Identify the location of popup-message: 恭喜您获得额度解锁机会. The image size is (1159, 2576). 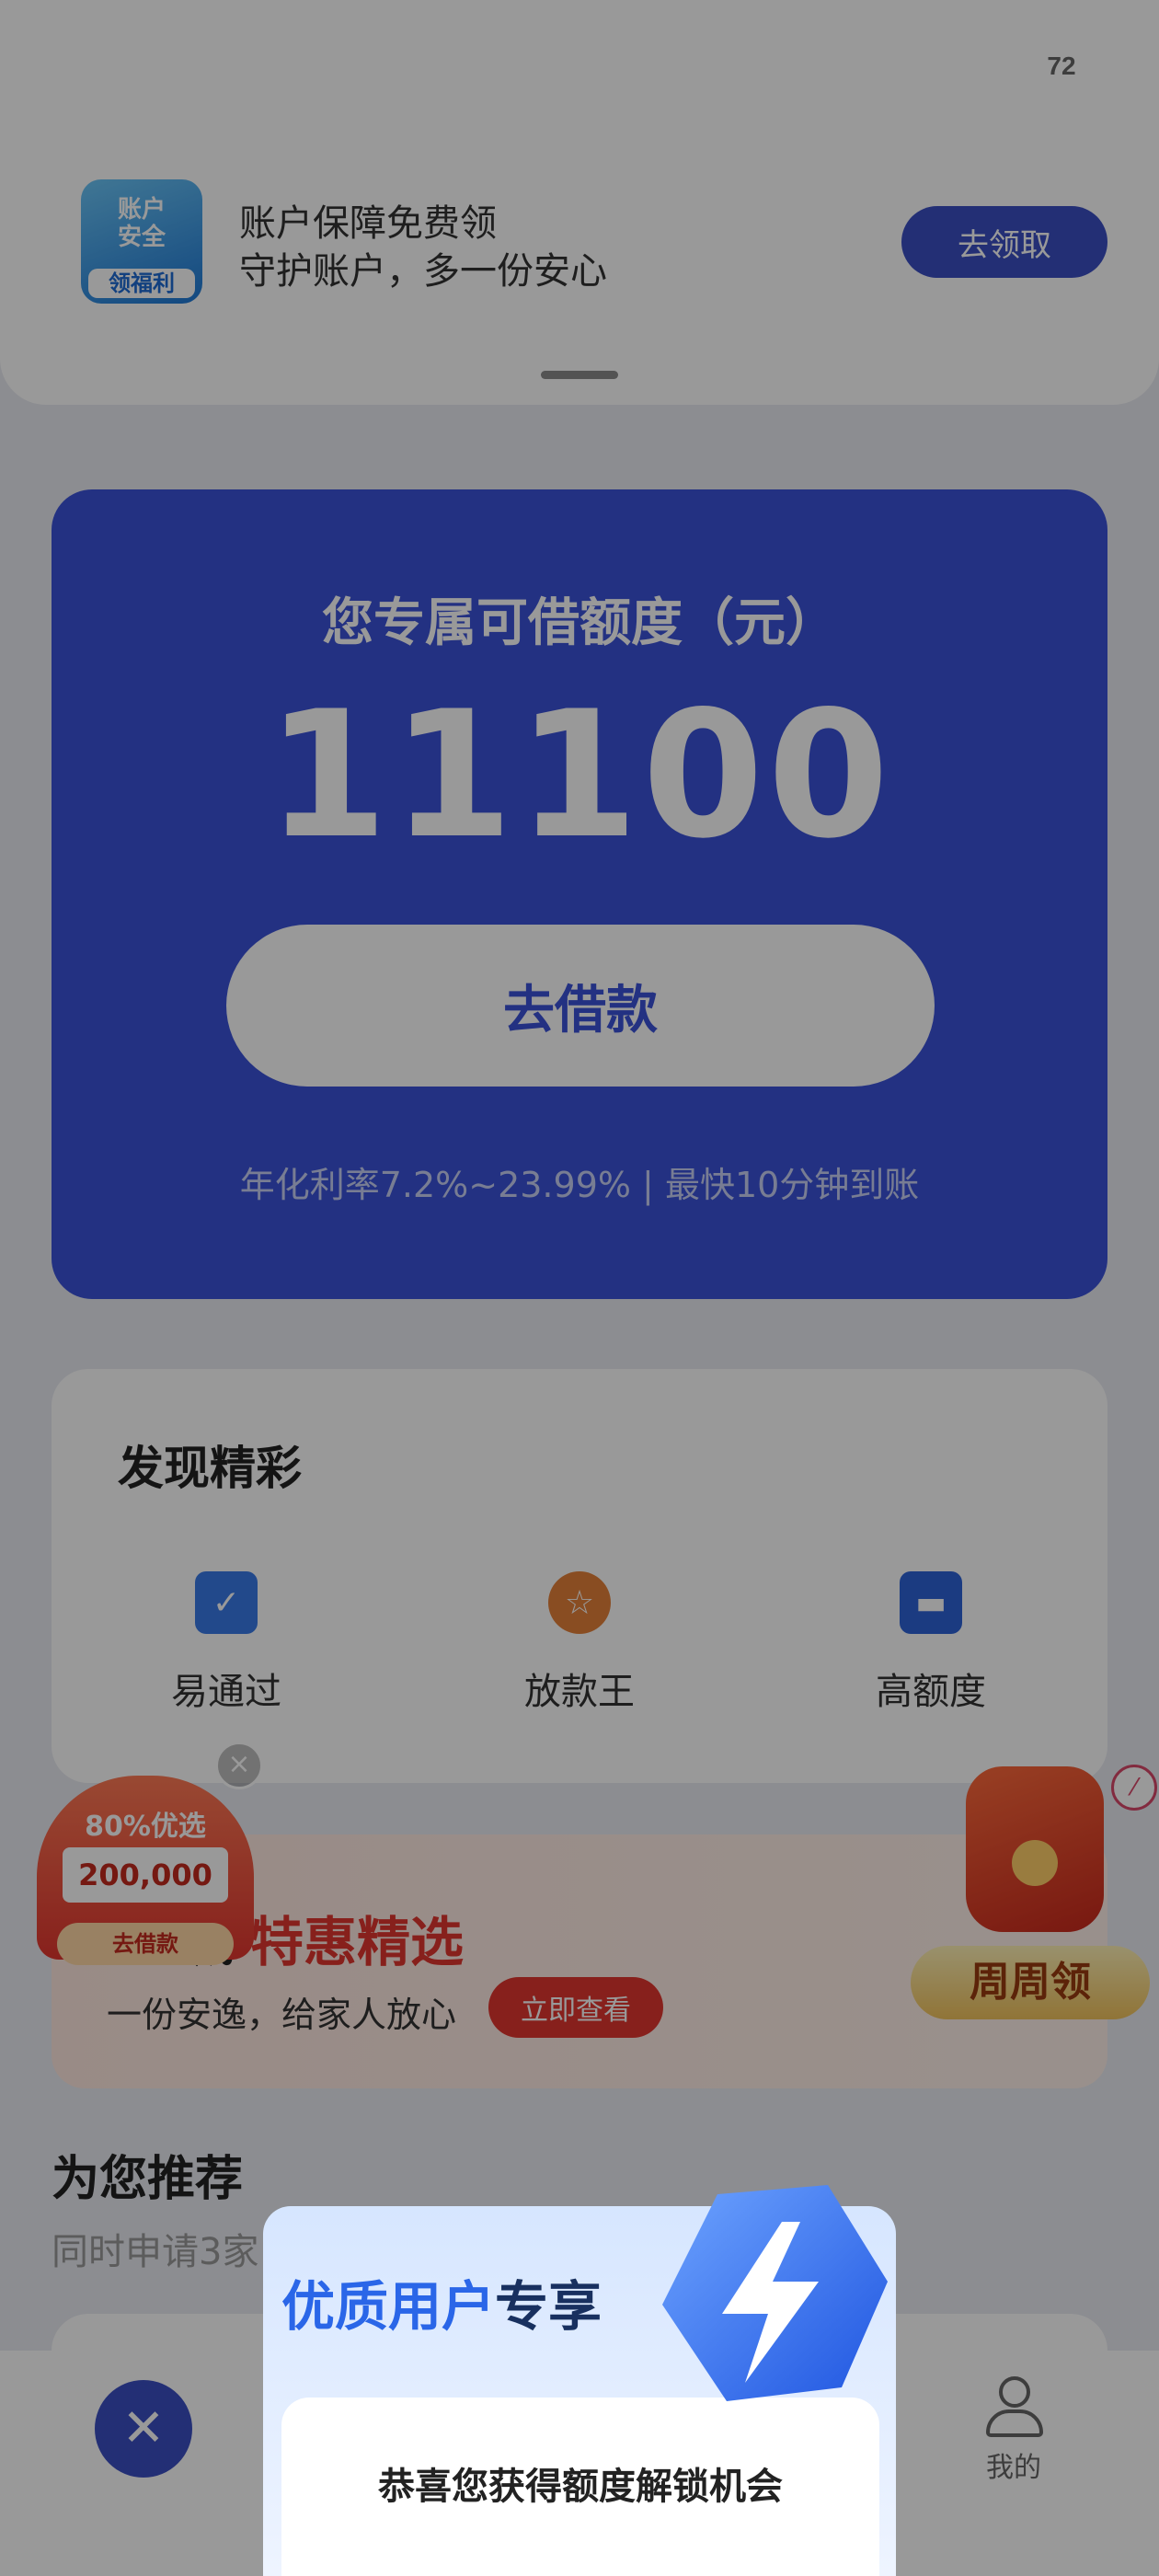
(580, 2487).